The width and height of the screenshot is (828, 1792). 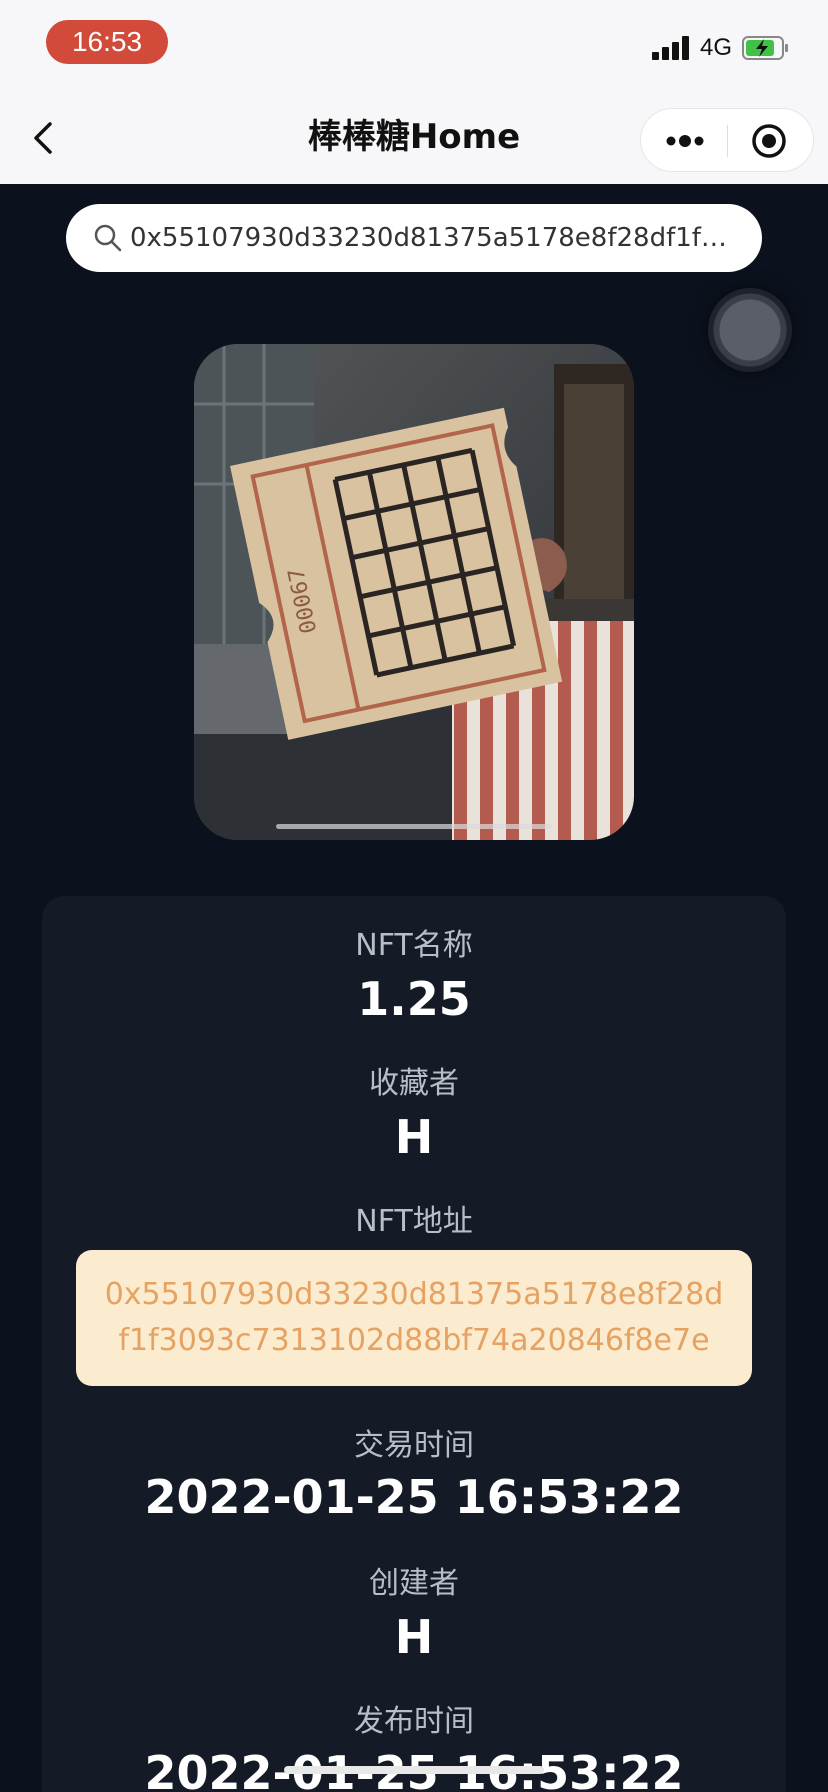 What do you see at coordinates (414, 826) in the screenshot?
I see `image-scroll-indicator` at bounding box center [414, 826].